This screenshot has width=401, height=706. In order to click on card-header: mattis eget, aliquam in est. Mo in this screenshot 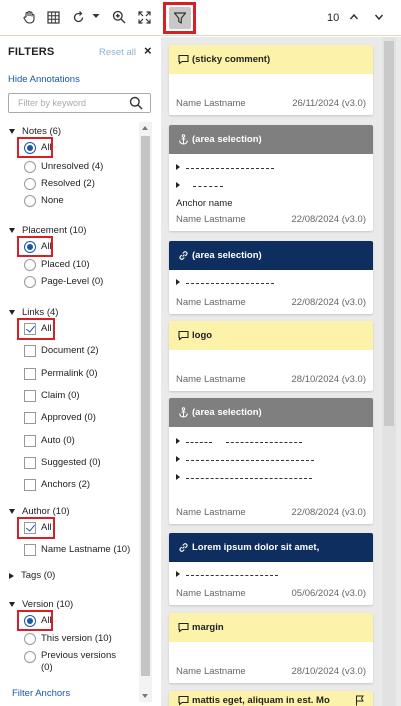, I will do `click(271, 698)`.